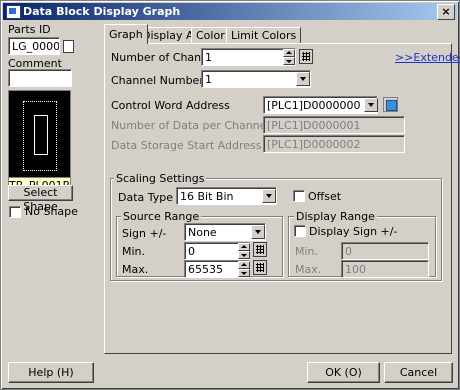  I want to click on title-bar: Data Block Display Graph ×, so click(230, 11).